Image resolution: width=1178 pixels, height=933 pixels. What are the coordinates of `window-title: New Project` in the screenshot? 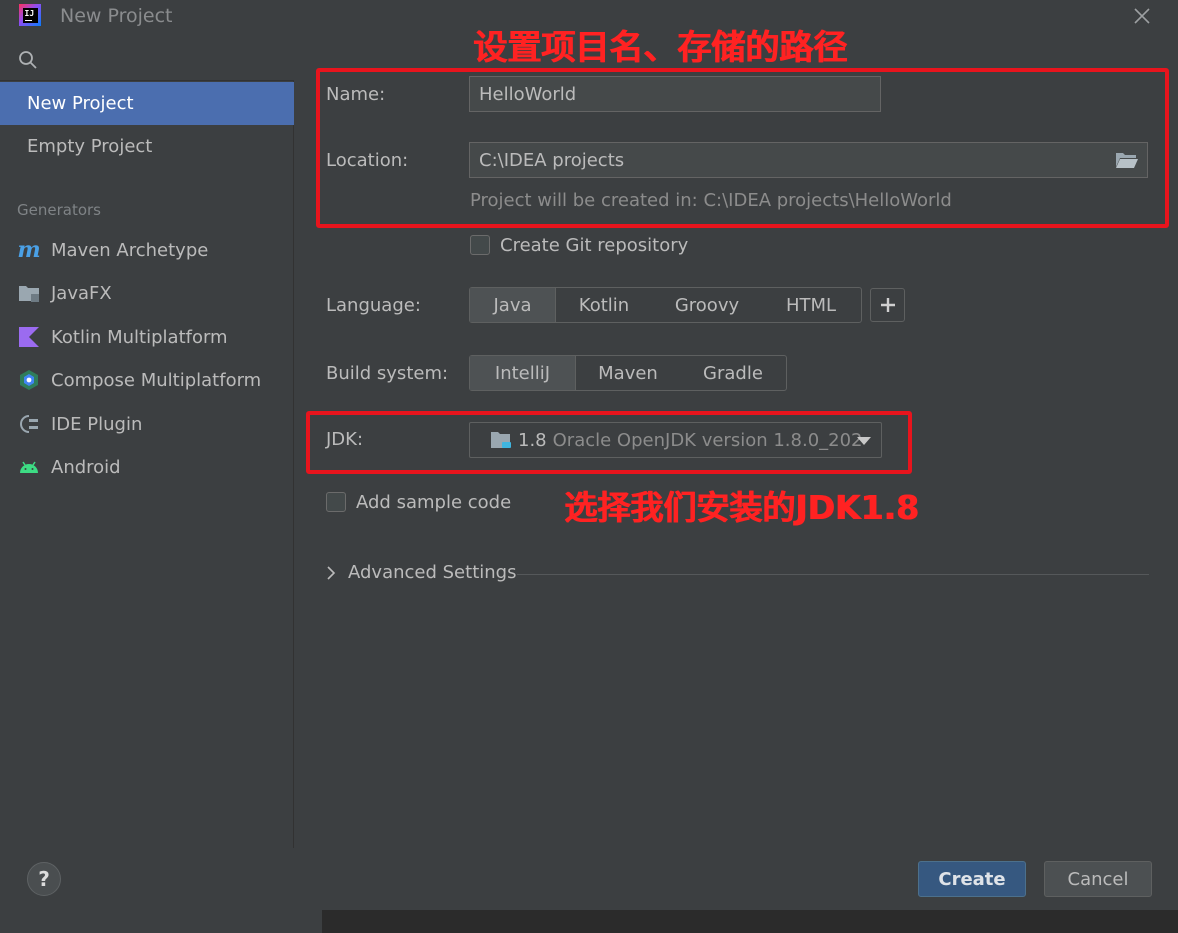 It's located at (116, 16).